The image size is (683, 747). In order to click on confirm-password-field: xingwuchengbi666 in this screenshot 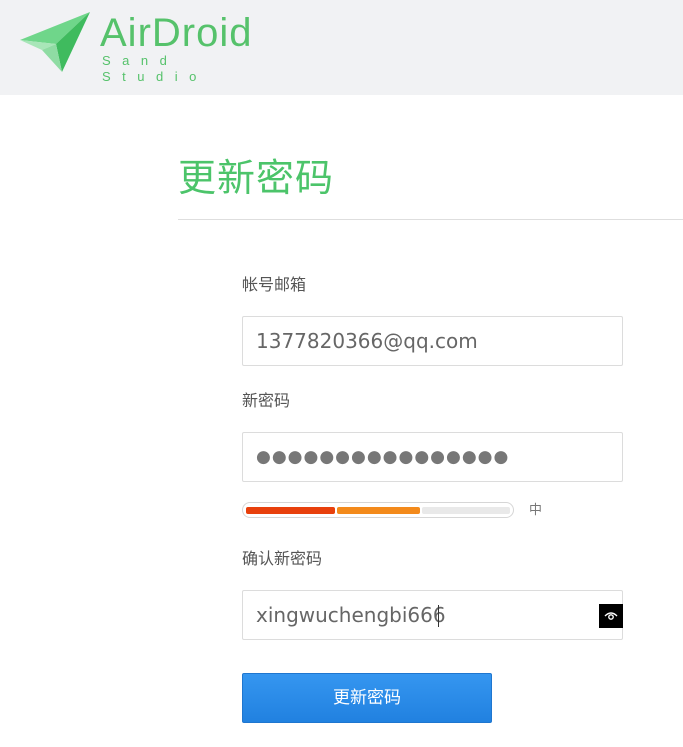, I will do `click(432, 615)`.